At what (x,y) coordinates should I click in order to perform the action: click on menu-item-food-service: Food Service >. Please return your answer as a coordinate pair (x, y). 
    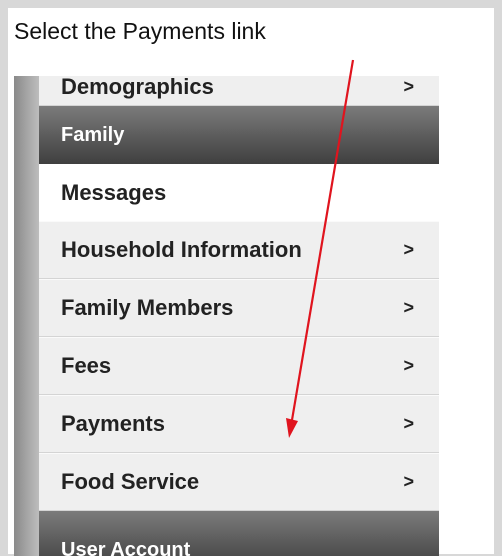
    Looking at the image, I should click on (239, 482).